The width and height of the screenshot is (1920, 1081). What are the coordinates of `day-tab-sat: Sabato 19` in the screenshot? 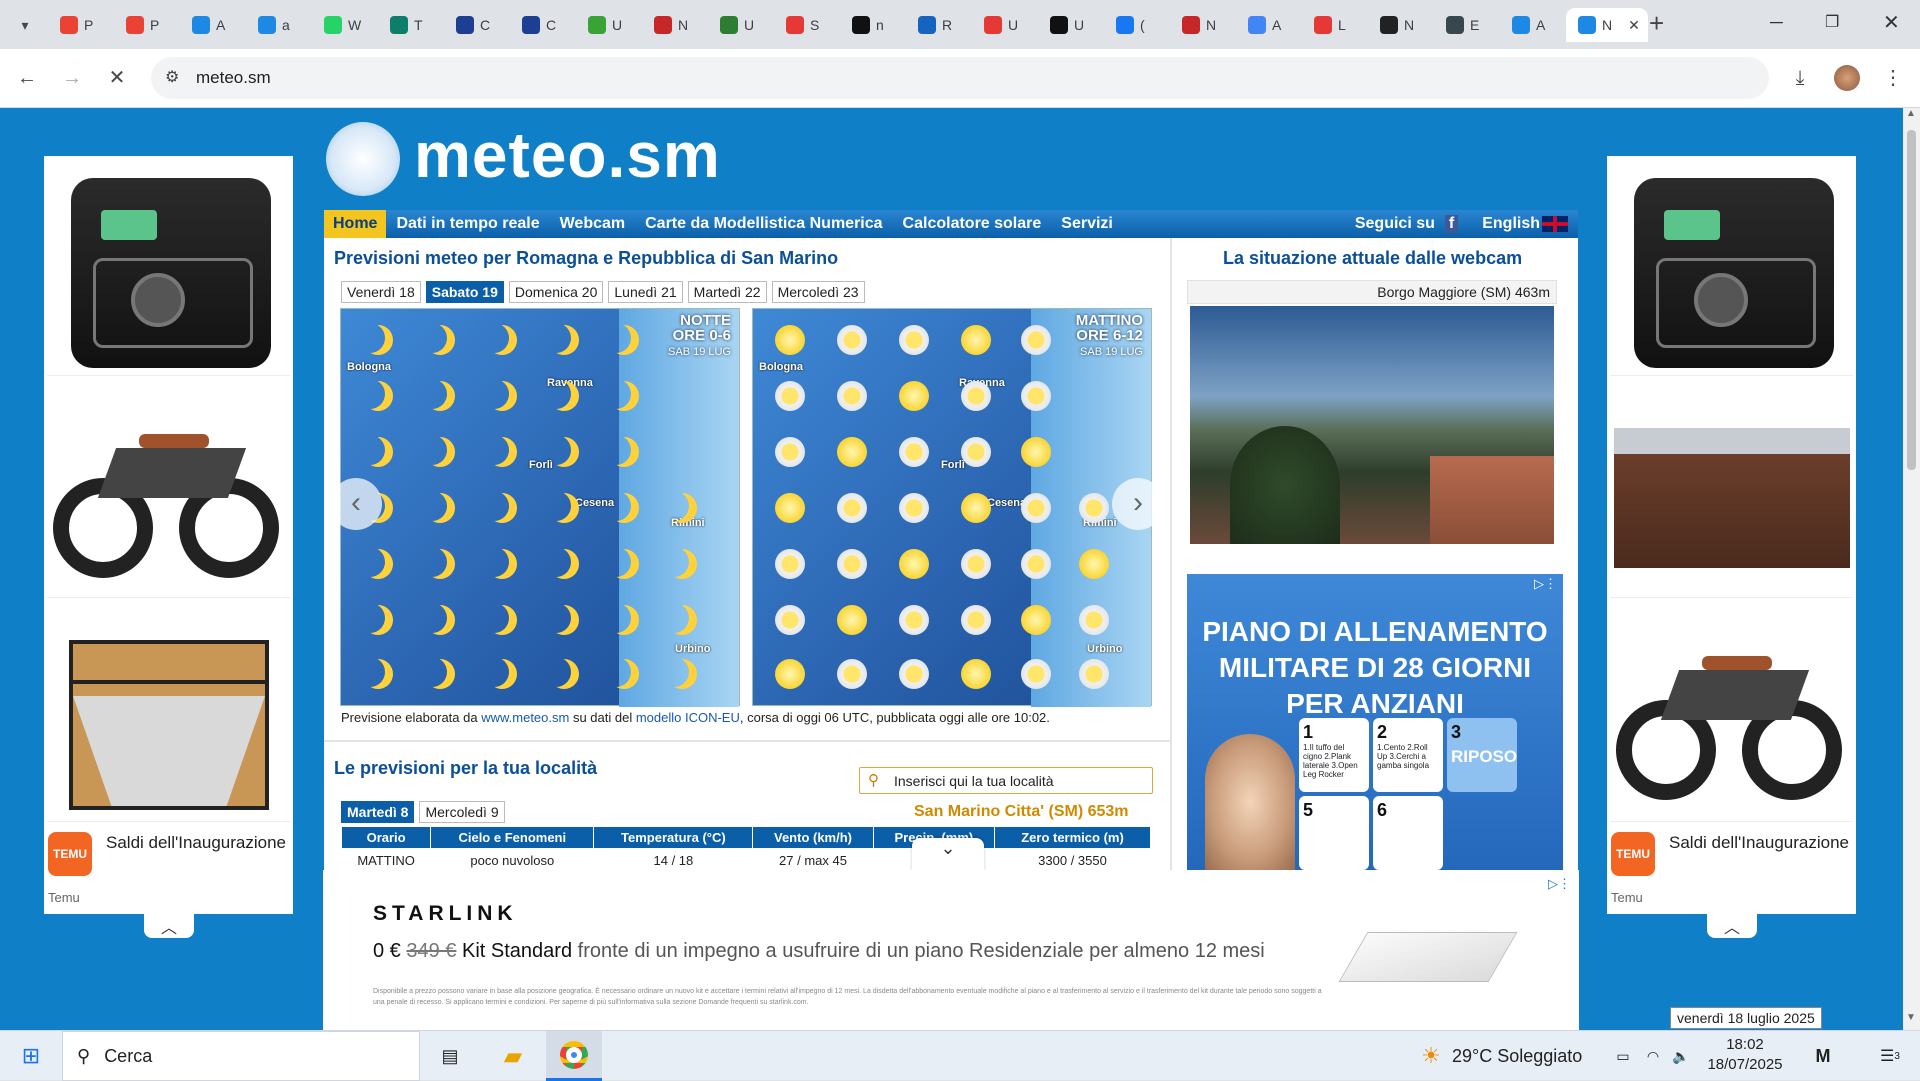 It's located at (464, 292).